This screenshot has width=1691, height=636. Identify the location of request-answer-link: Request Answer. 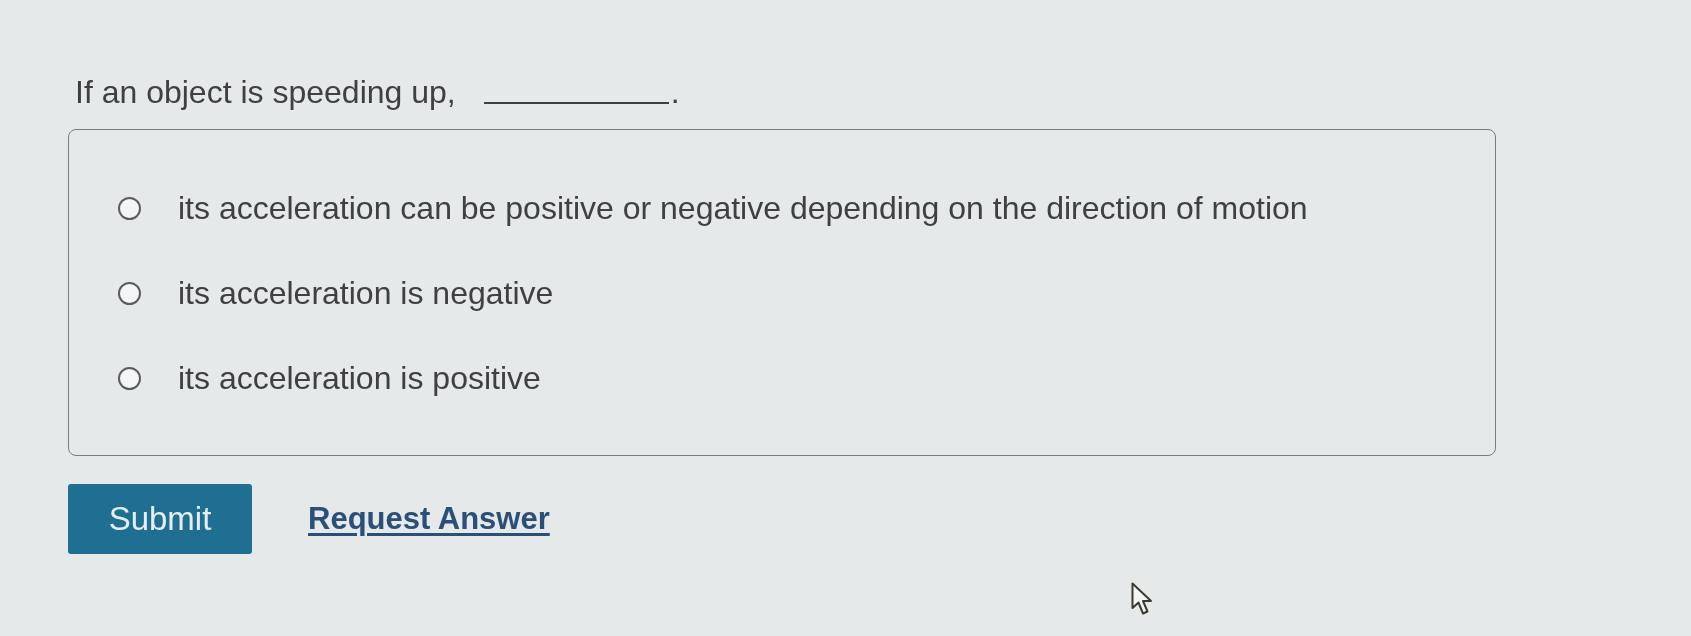
(429, 519).